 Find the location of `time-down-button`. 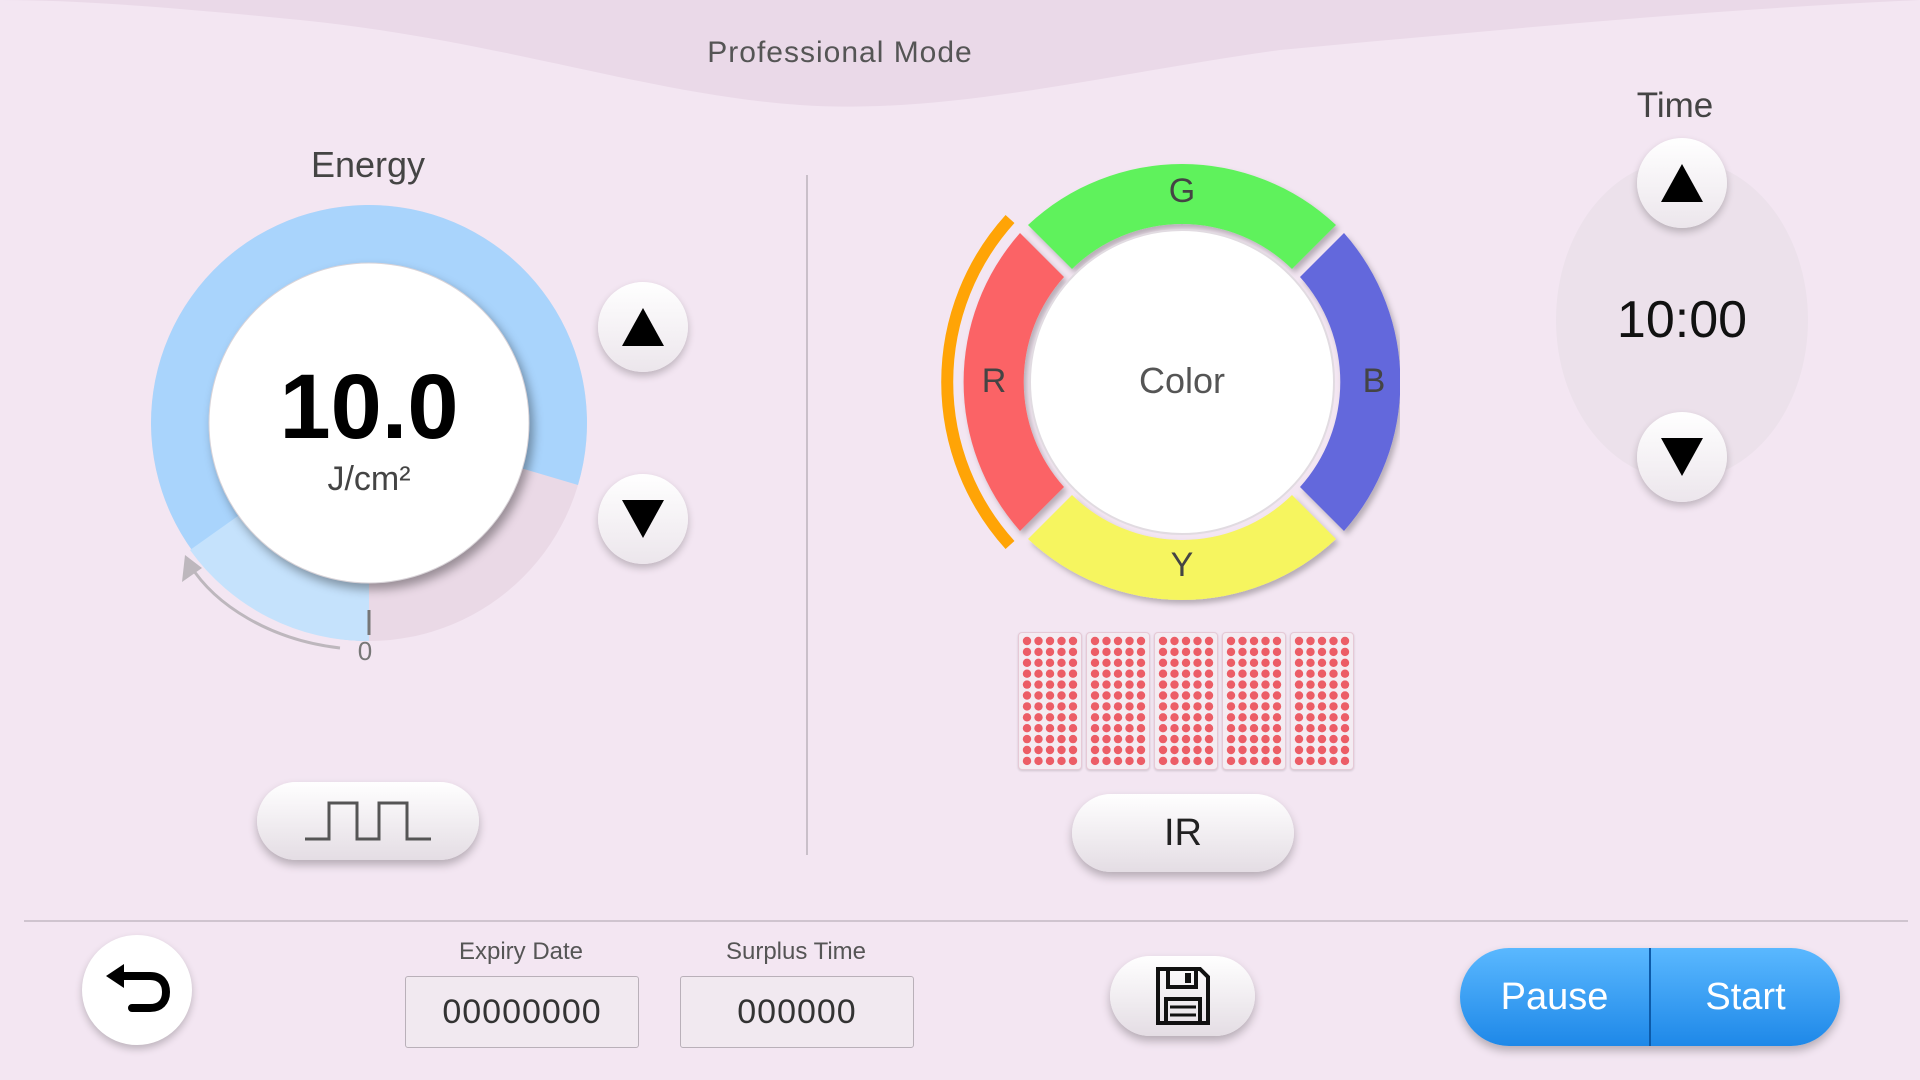

time-down-button is located at coordinates (1682, 457).